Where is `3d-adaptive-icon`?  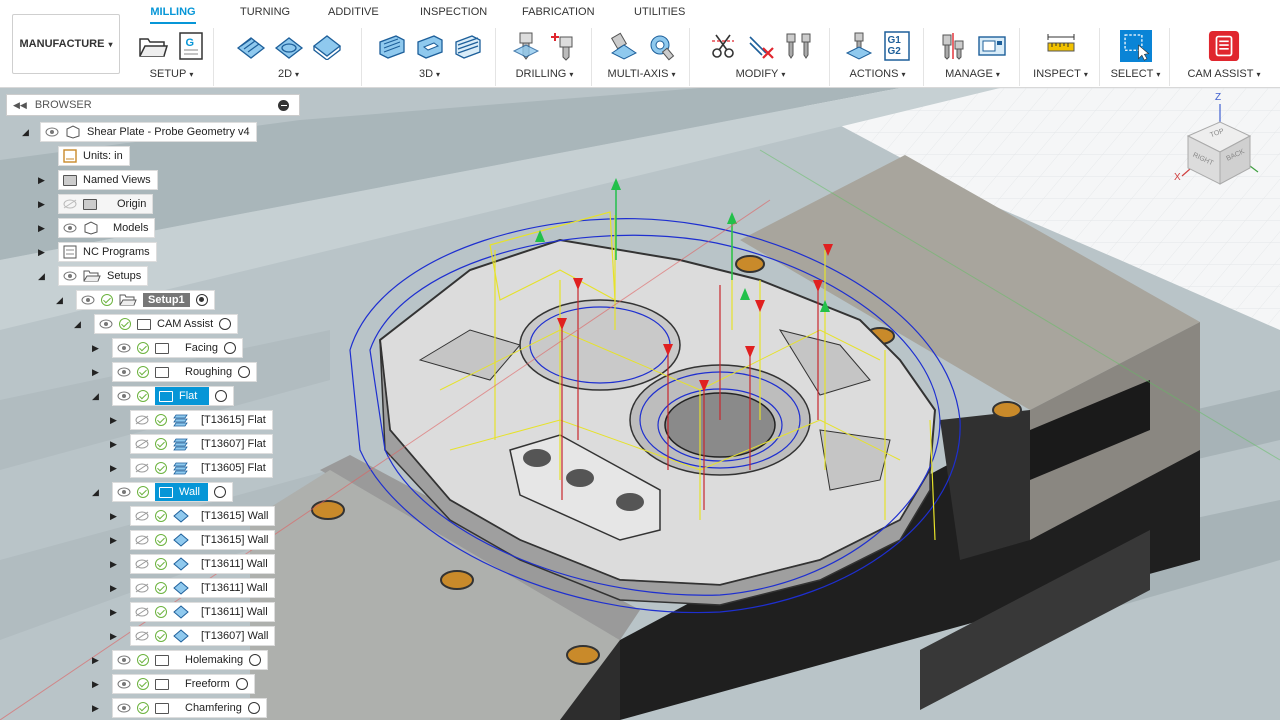
3d-adaptive-icon is located at coordinates (392, 46).